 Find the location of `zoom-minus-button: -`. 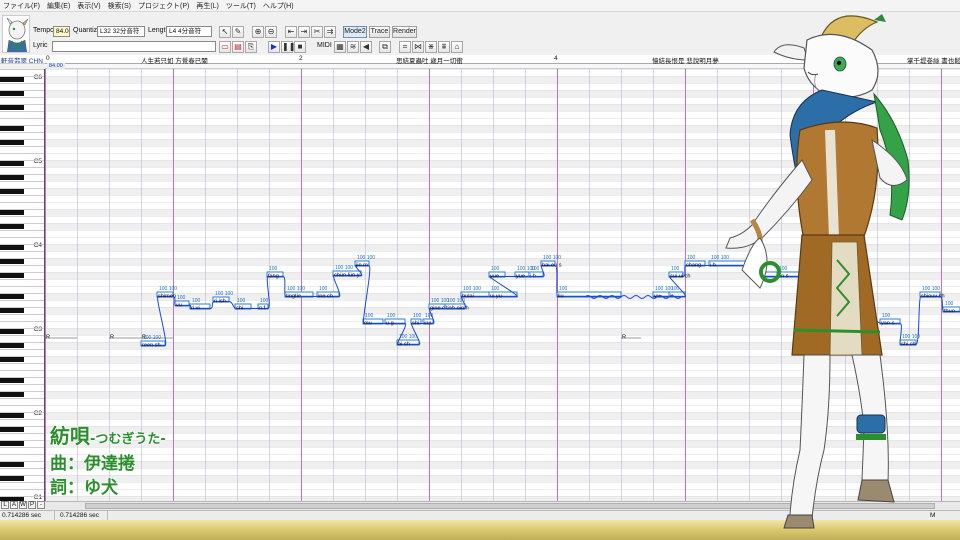

zoom-minus-button: - is located at coordinates (41, 505).